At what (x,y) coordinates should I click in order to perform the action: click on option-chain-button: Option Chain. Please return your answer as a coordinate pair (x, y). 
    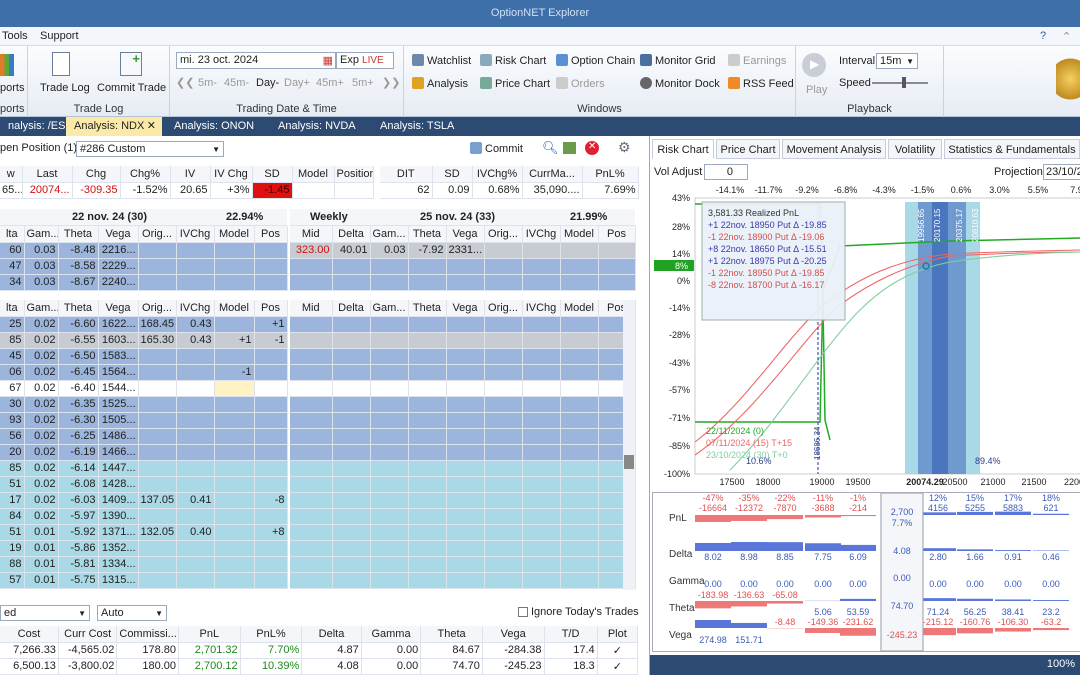
    Looking at the image, I should click on (595, 60).